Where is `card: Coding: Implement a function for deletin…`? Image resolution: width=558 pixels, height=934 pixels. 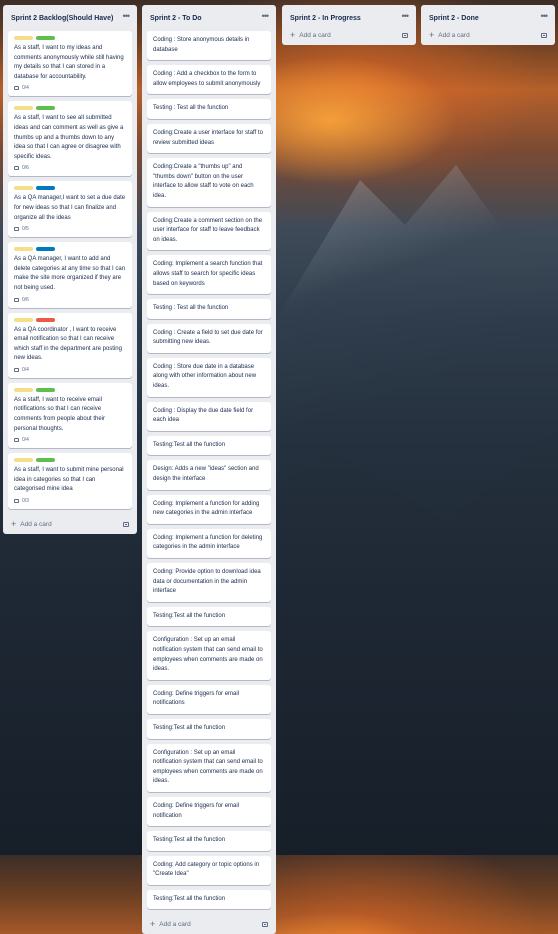
card: Coding: Implement a function for deletin… is located at coordinates (209, 543).